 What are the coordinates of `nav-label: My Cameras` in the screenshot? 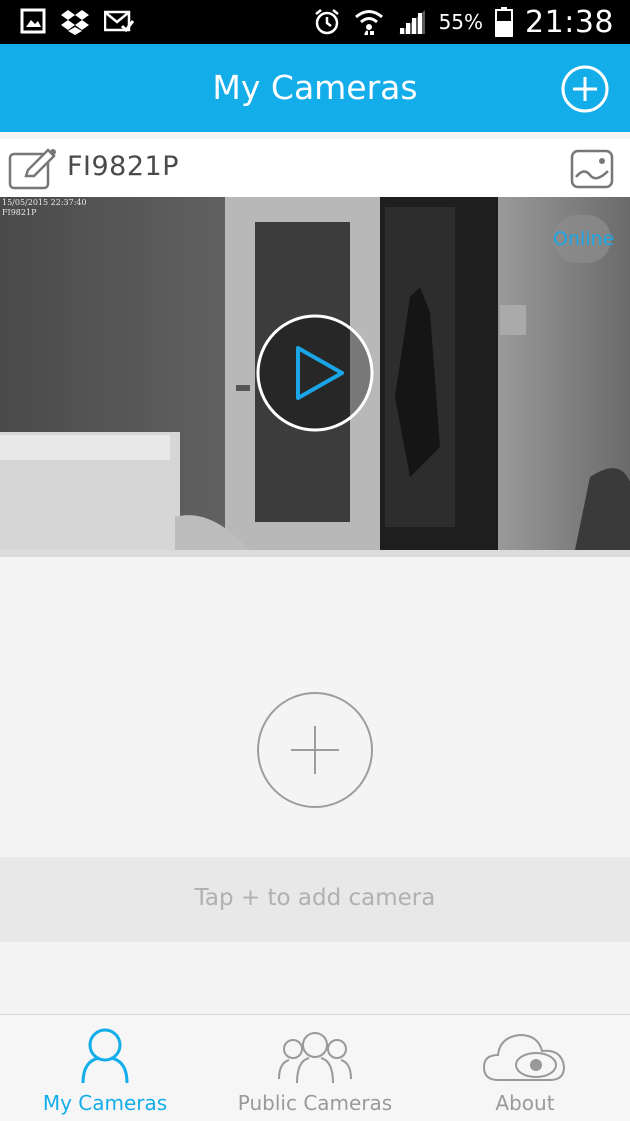 It's located at (105, 1103).